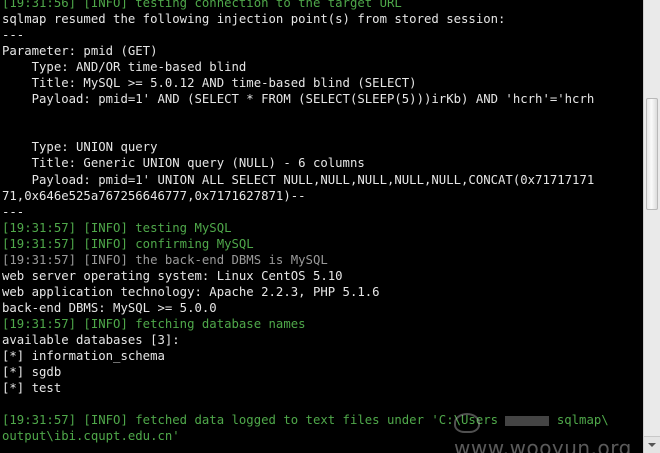 The image size is (660, 453). I want to click on vertical-scrollbar, so click(651, 226).